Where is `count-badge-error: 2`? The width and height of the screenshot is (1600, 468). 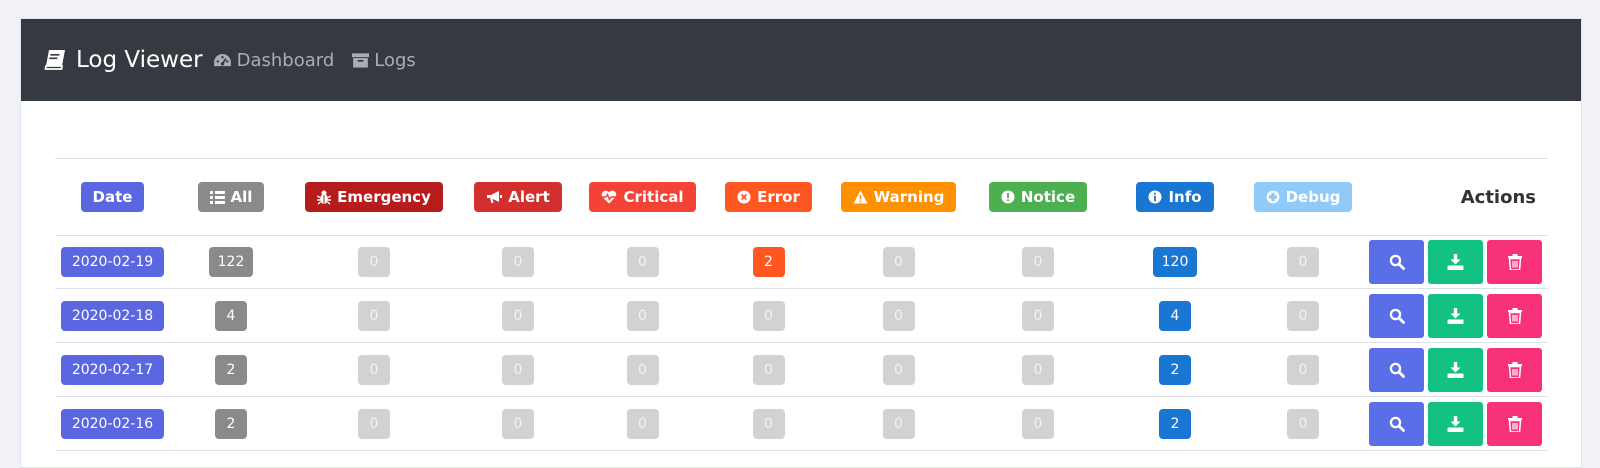 count-badge-error: 2 is located at coordinates (768, 262).